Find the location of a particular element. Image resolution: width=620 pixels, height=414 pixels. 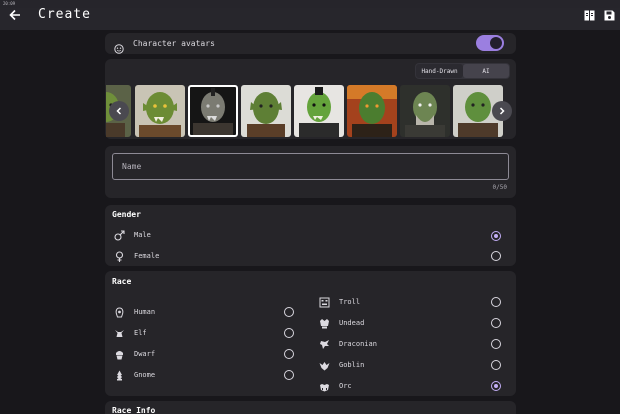

orc-icon is located at coordinates (324, 386).